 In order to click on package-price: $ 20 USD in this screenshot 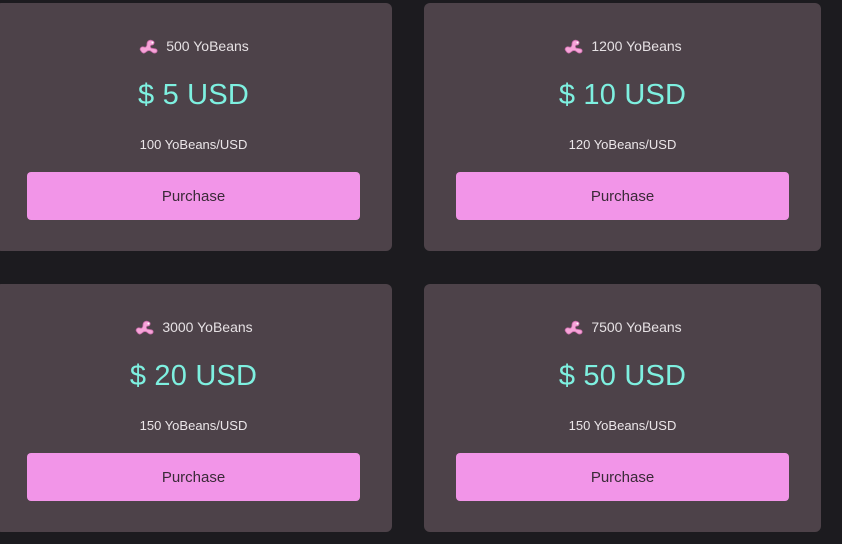, I will do `click(193, 376)`.